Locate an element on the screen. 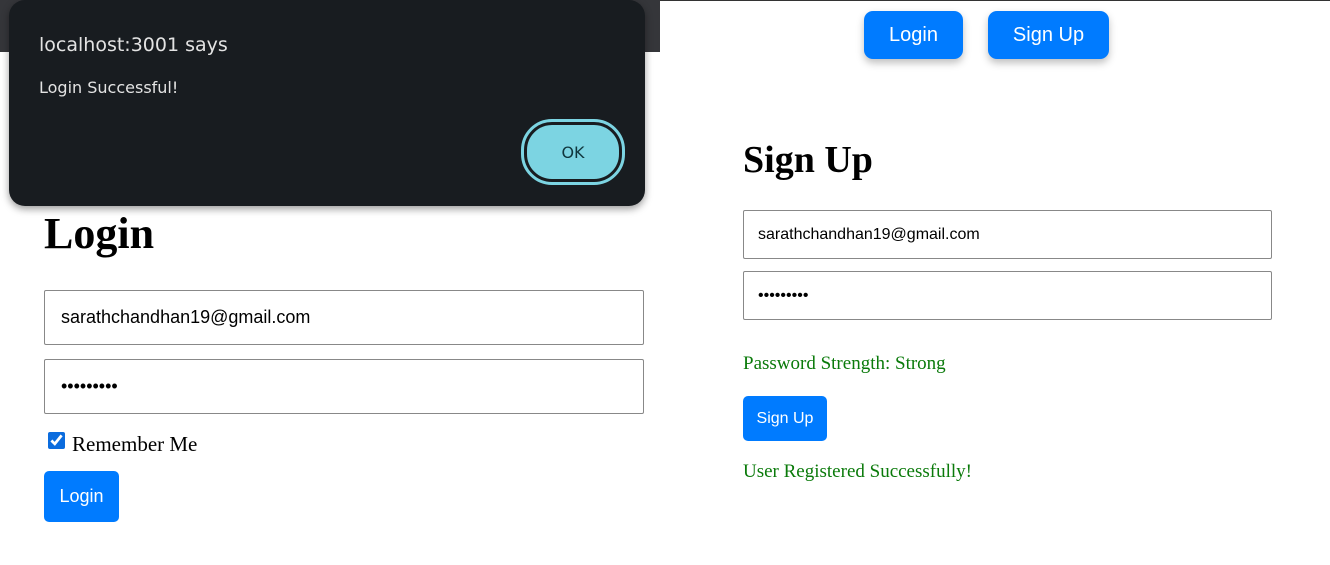 The width and height of the screenshot is (1330, 565). signup-heading: Sign Up is located at coordinates (808, 160).